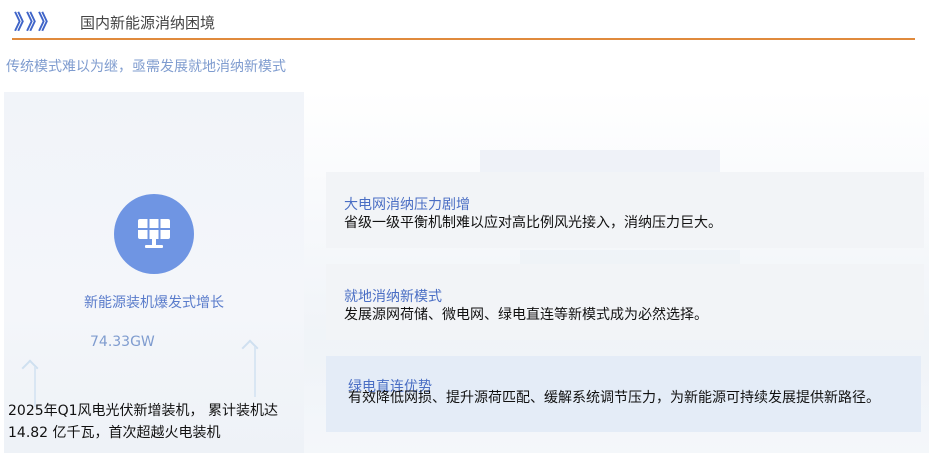 This screenshot has height=453, width=929. I want to click on header-divider, so click(463, 39).